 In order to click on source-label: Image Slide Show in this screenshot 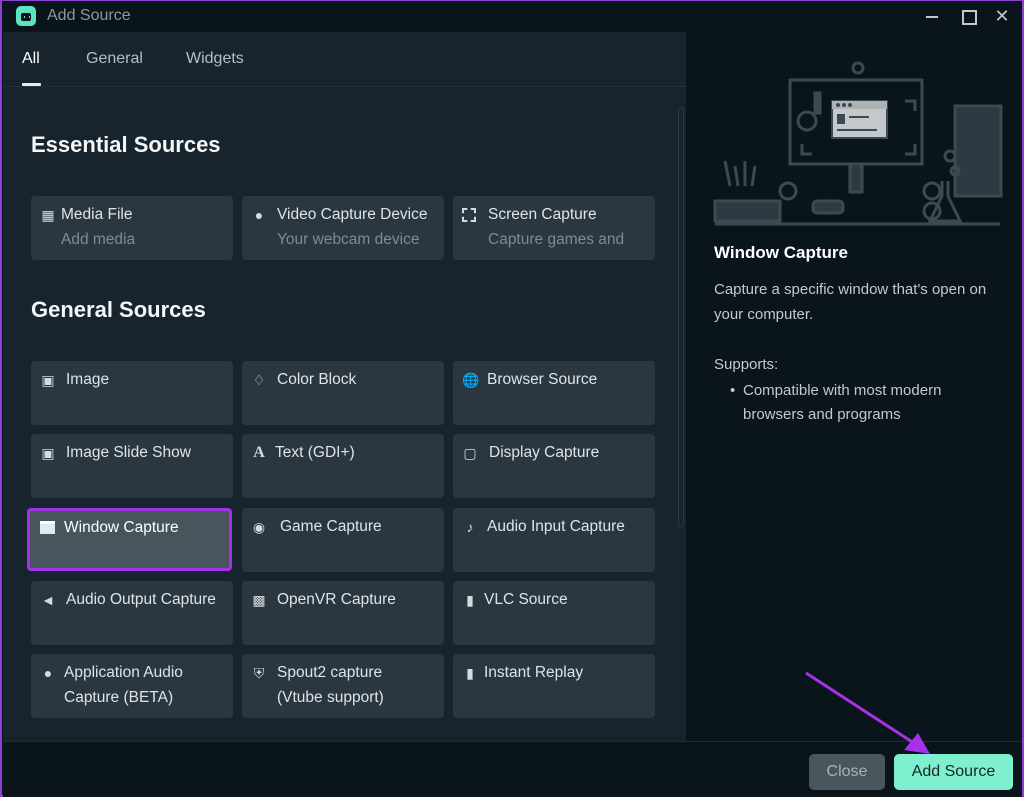, I will do `click(128, 452)`.